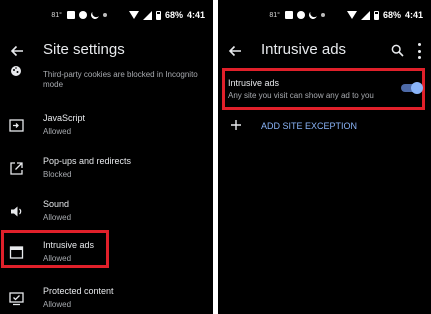  Describe the element at coordinates (87, 161) in the screenshot. I see `setting-label: Pop-ups and redirects` at that location.